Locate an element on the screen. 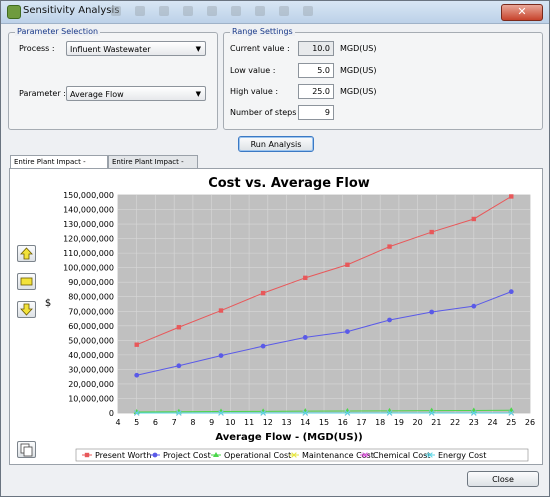 The width and height of the screenshot is (550, 497). y-tick-label: 20,000,000 is located at coordinates (91, 384).